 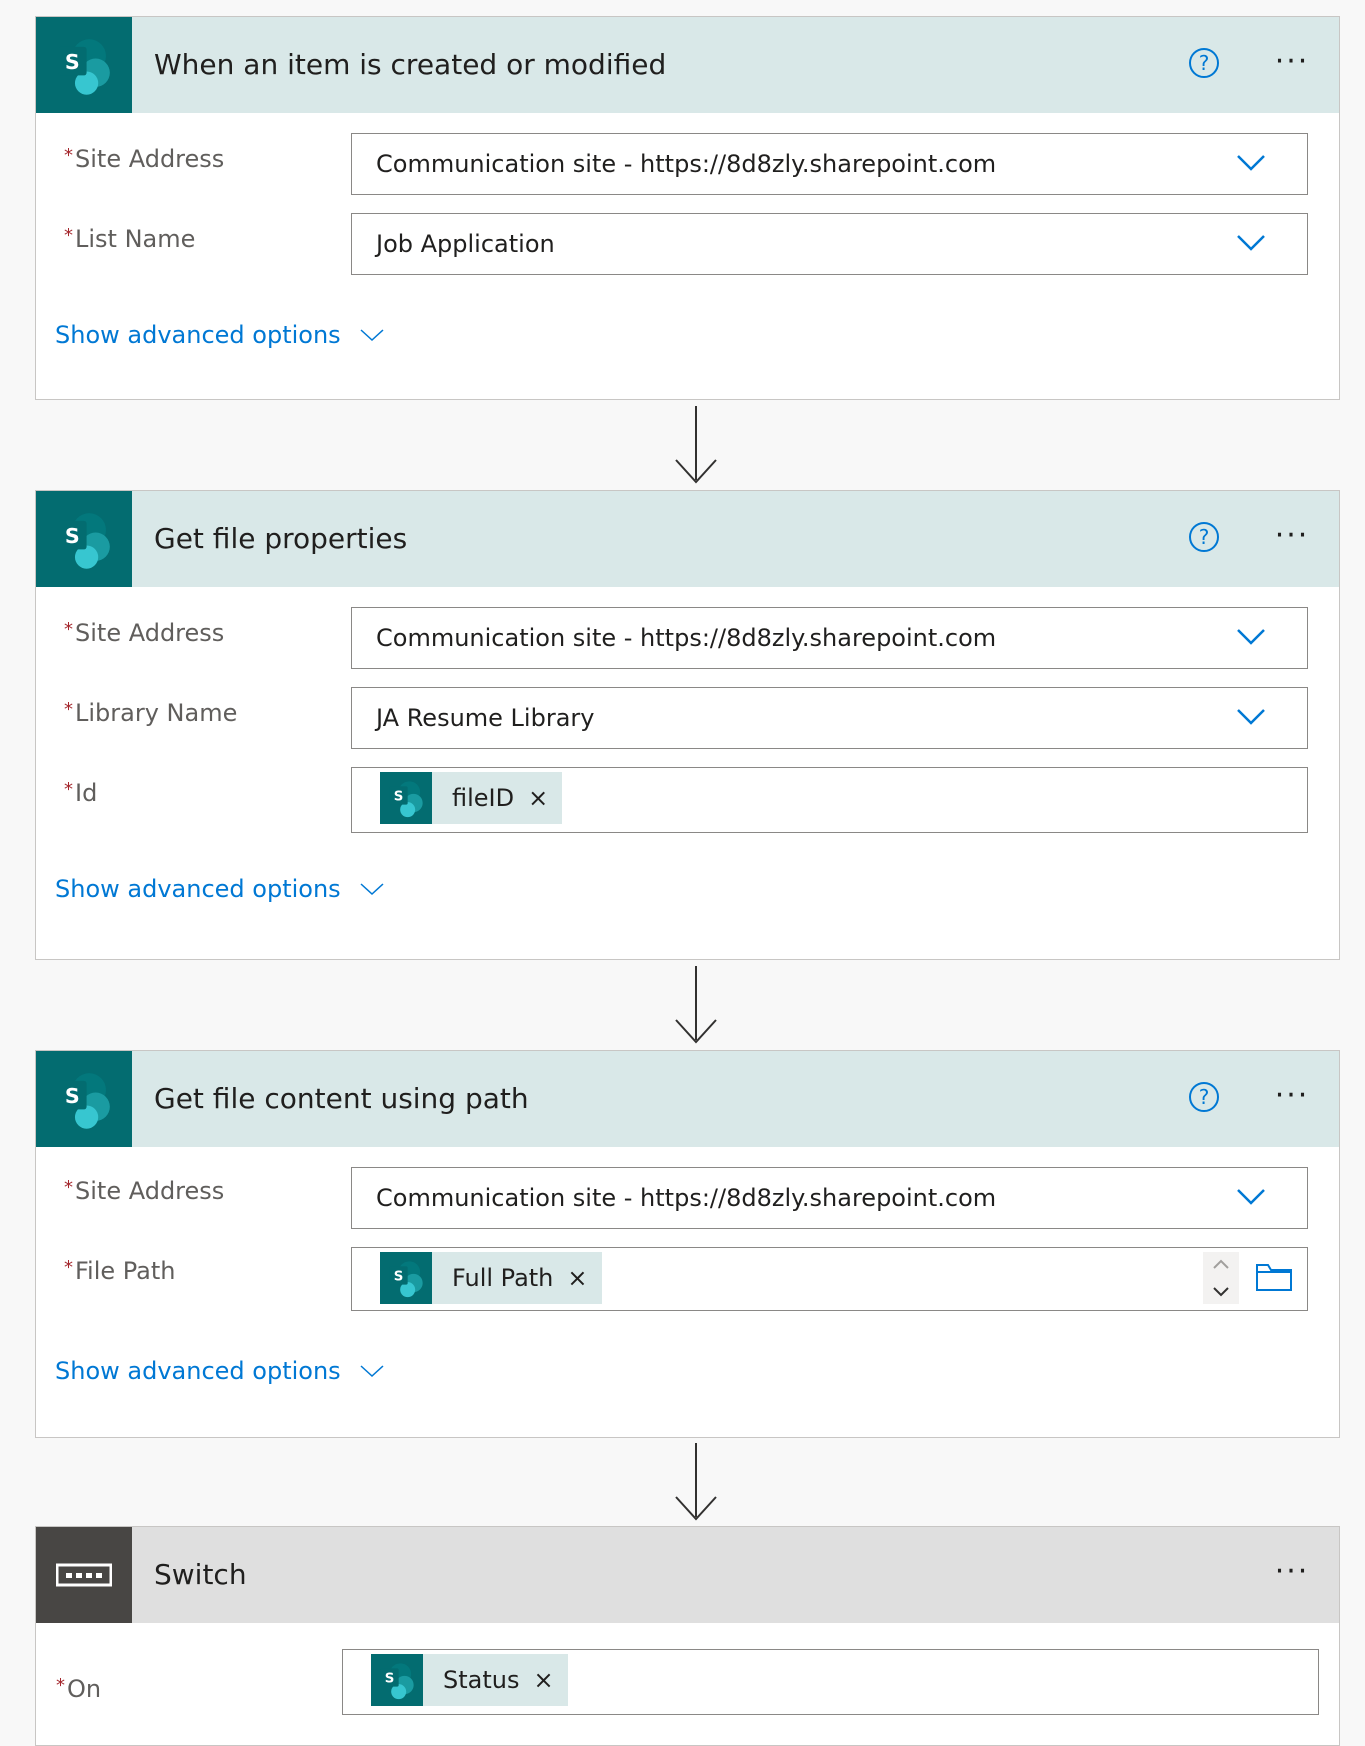 What do you see at coordinates (829, 1279) in the screenshot?
I see `file-path-input: Full Path ×` at bounding box center [829, 1279].